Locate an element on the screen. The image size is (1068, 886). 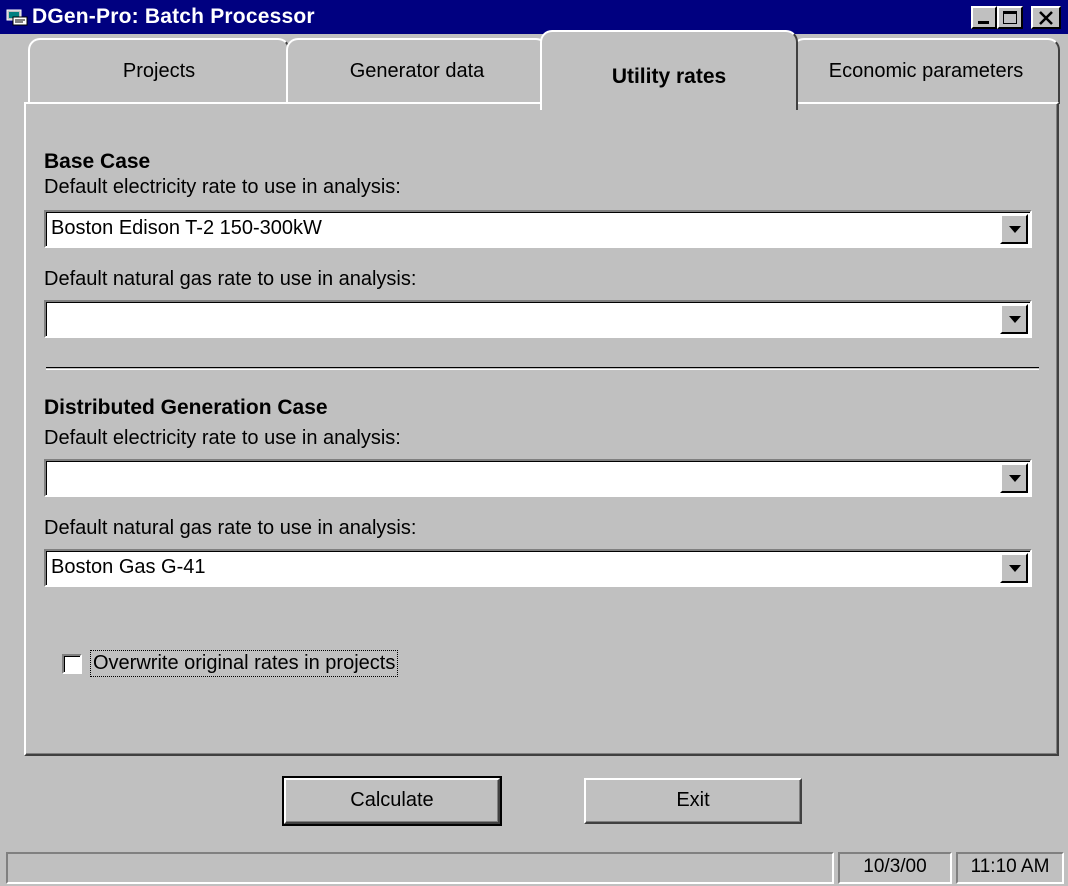
close-icon is located at coordinates (1046, 18).